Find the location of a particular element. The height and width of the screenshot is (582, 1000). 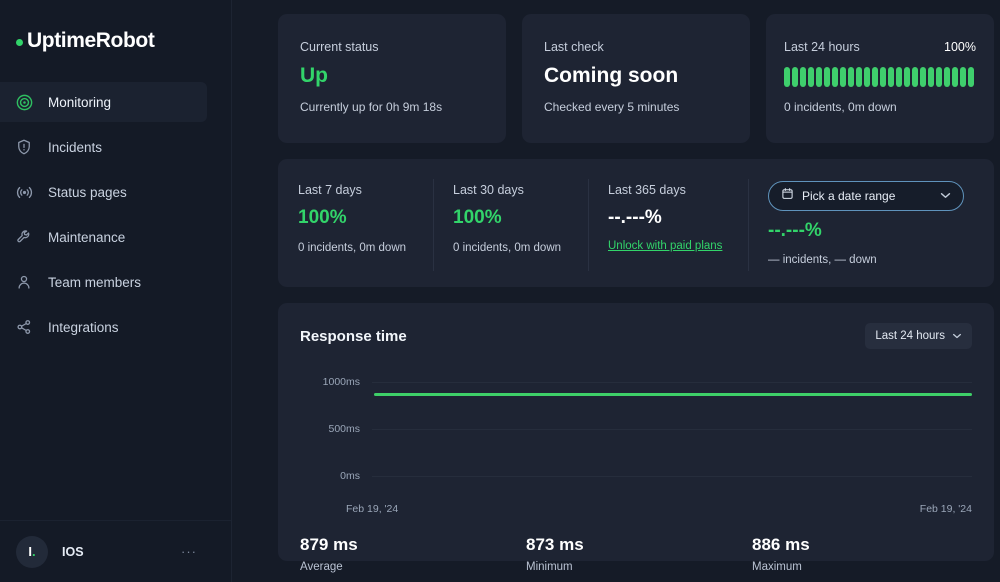

sidebar-item-team-members: Team members is located at coordinates (103, 282).